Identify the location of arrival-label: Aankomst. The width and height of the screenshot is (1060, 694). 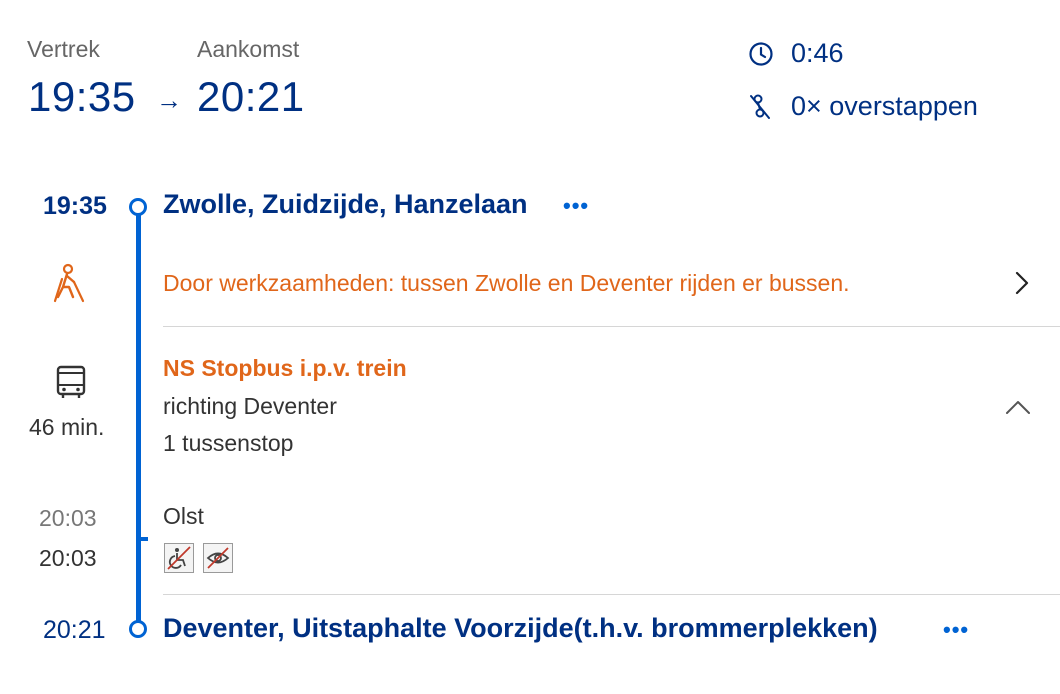
(248, 49).